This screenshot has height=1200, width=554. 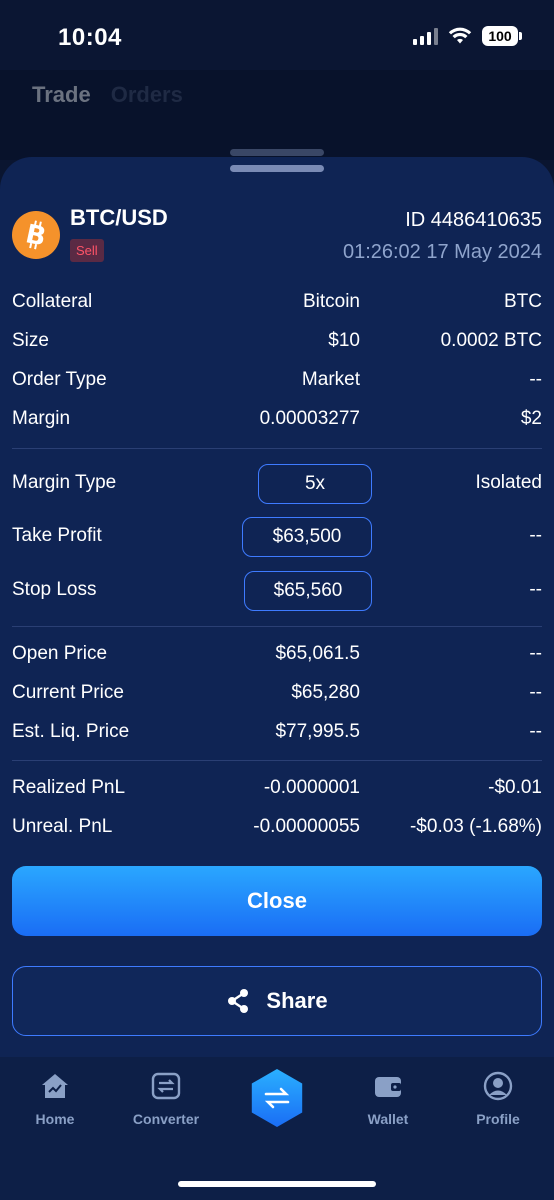 I want to click on stop-loss-button: $65,560, so click(x=308, y=591).